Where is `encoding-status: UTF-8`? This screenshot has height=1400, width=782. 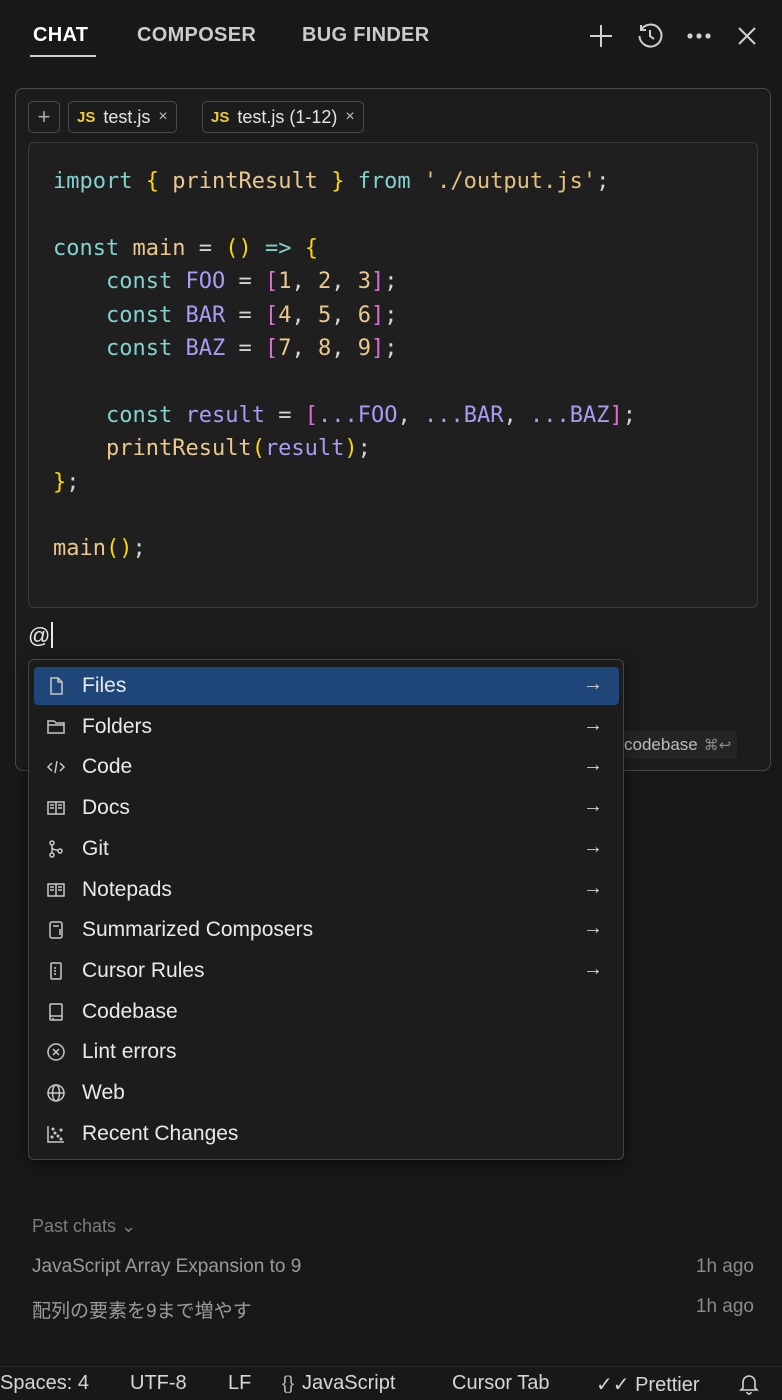 encoding-status: UTF-8 is located at coordinates (158, 1383).